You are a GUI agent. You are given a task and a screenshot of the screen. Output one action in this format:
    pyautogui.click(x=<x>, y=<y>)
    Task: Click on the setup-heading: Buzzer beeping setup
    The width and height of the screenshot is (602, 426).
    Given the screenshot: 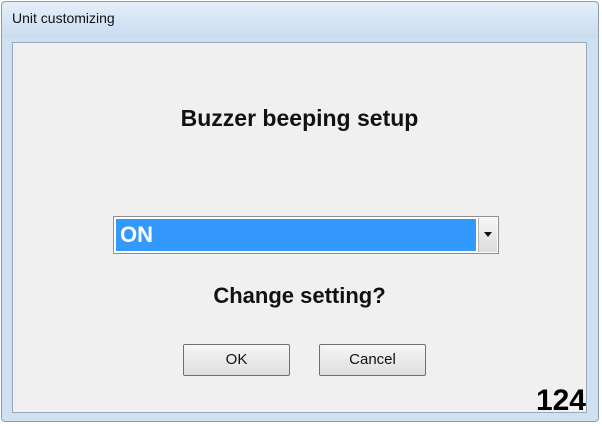 What is the action you would take?
    pyautogui.click(x=299, y=118)
    